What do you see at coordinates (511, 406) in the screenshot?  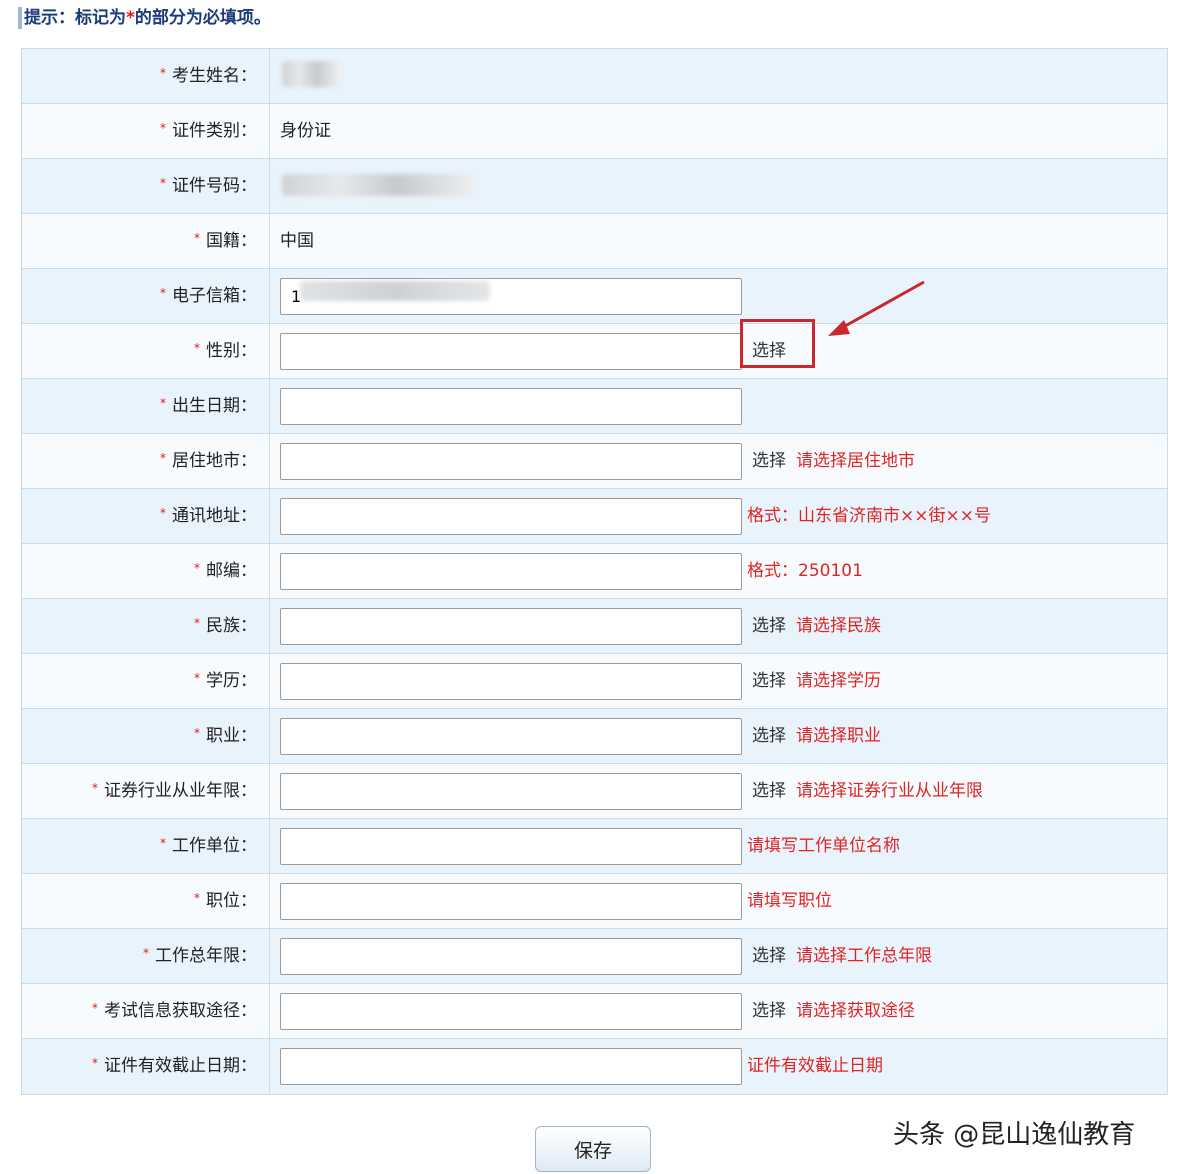 I see `birth-date-field` at bounding box center [511, 406].